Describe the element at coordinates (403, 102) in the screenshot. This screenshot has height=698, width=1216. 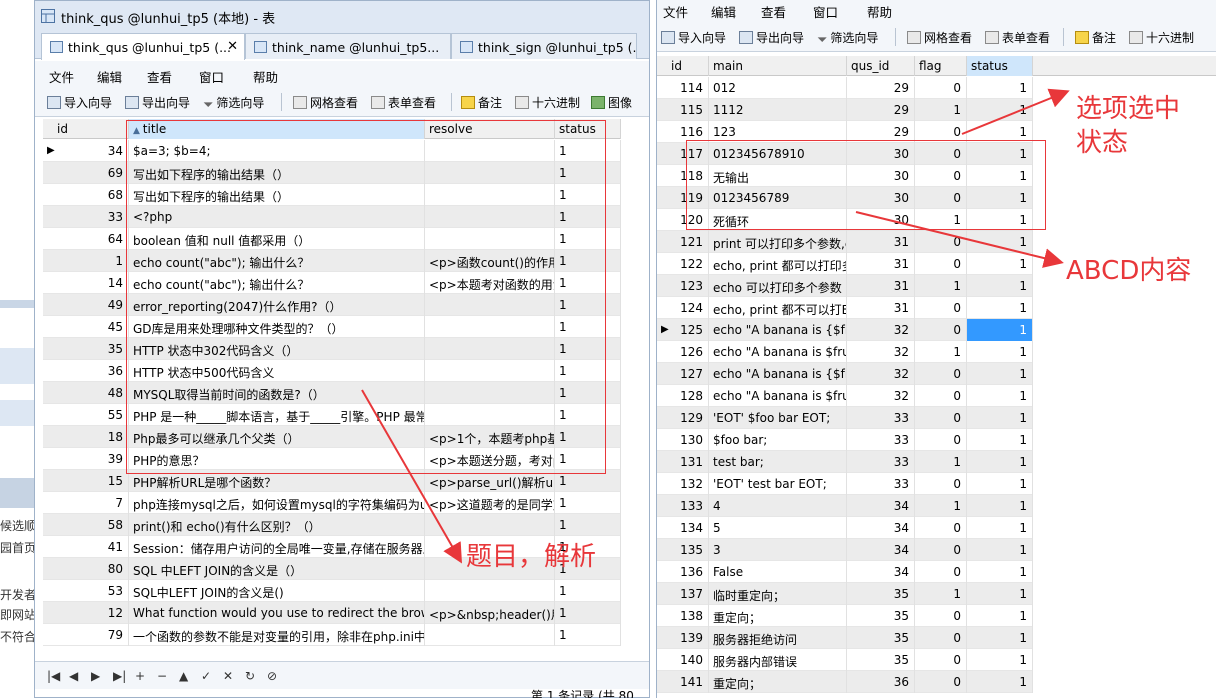
I see `form-view-button: 表单查看` at that location.